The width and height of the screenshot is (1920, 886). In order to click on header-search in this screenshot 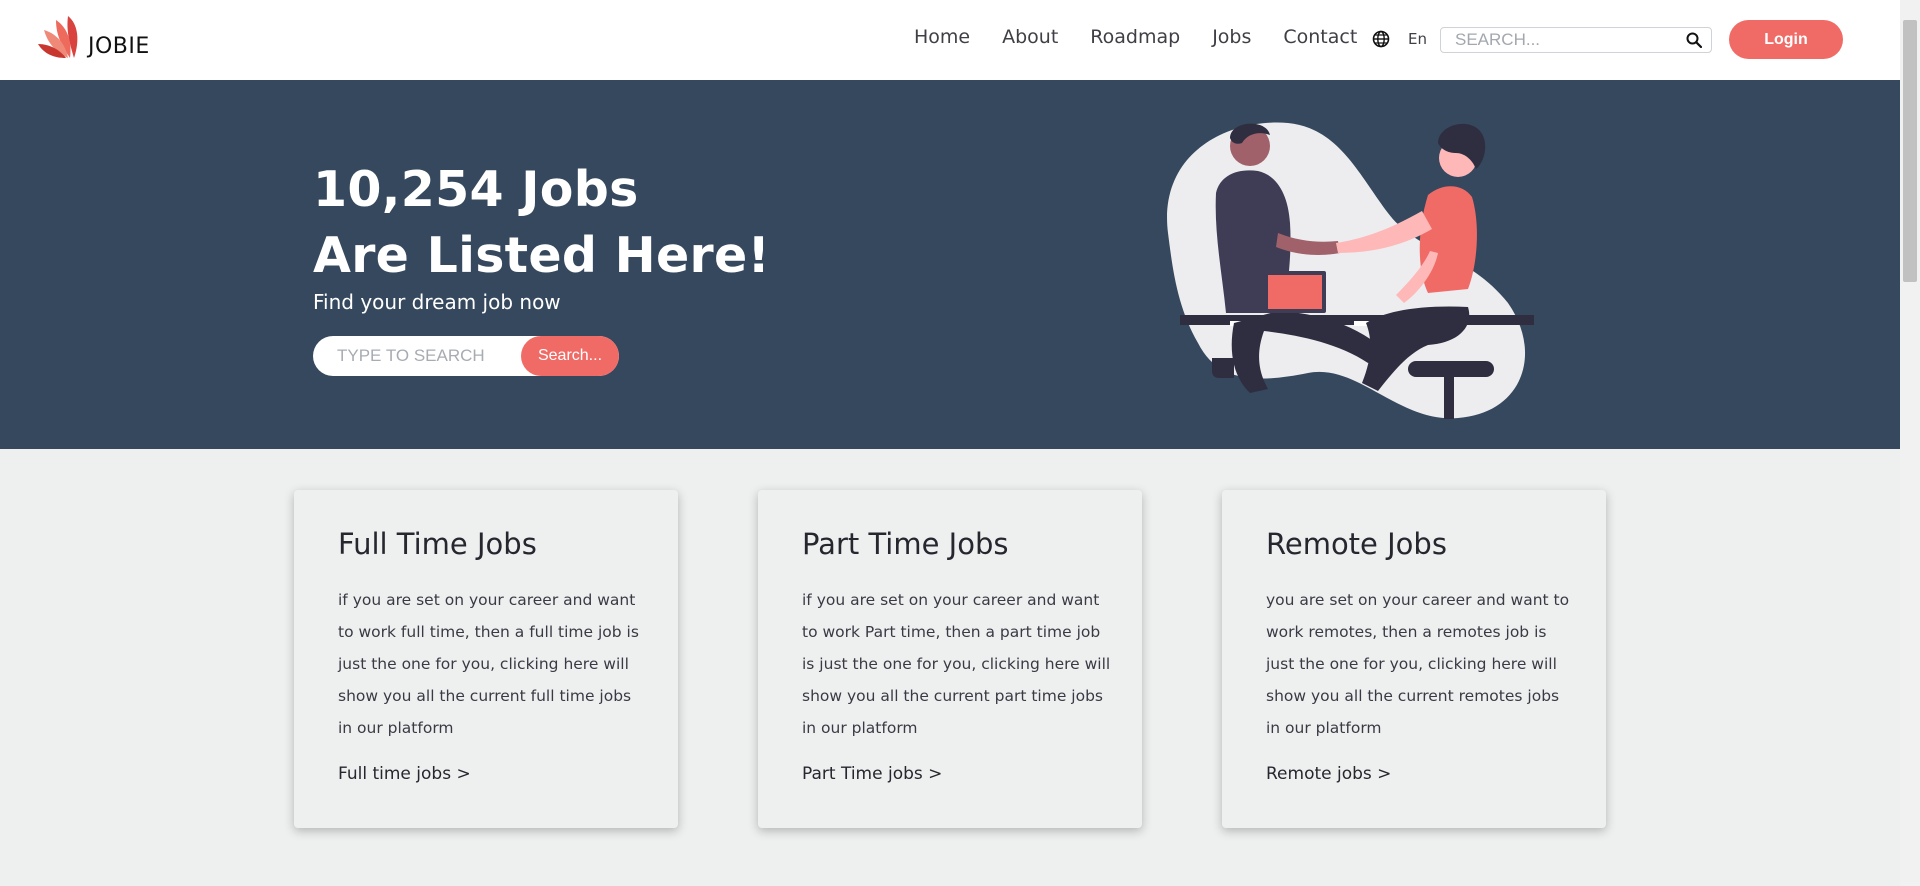, I will do `click(1576, 40)`.